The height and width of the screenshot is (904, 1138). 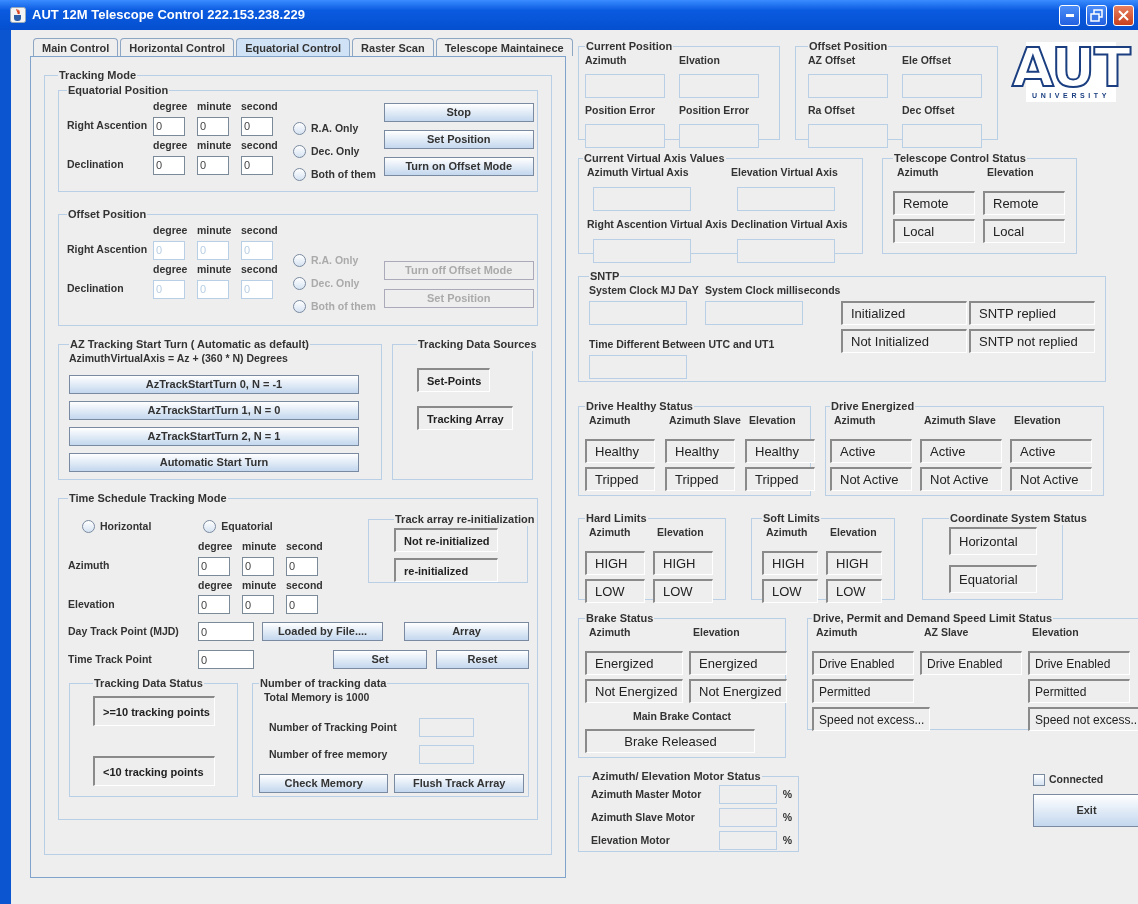 What do you see at coordinates (458, 166) in the screenshot?
I see `action-button: Turn on Offset Mode` at bounding box center [458, 166].